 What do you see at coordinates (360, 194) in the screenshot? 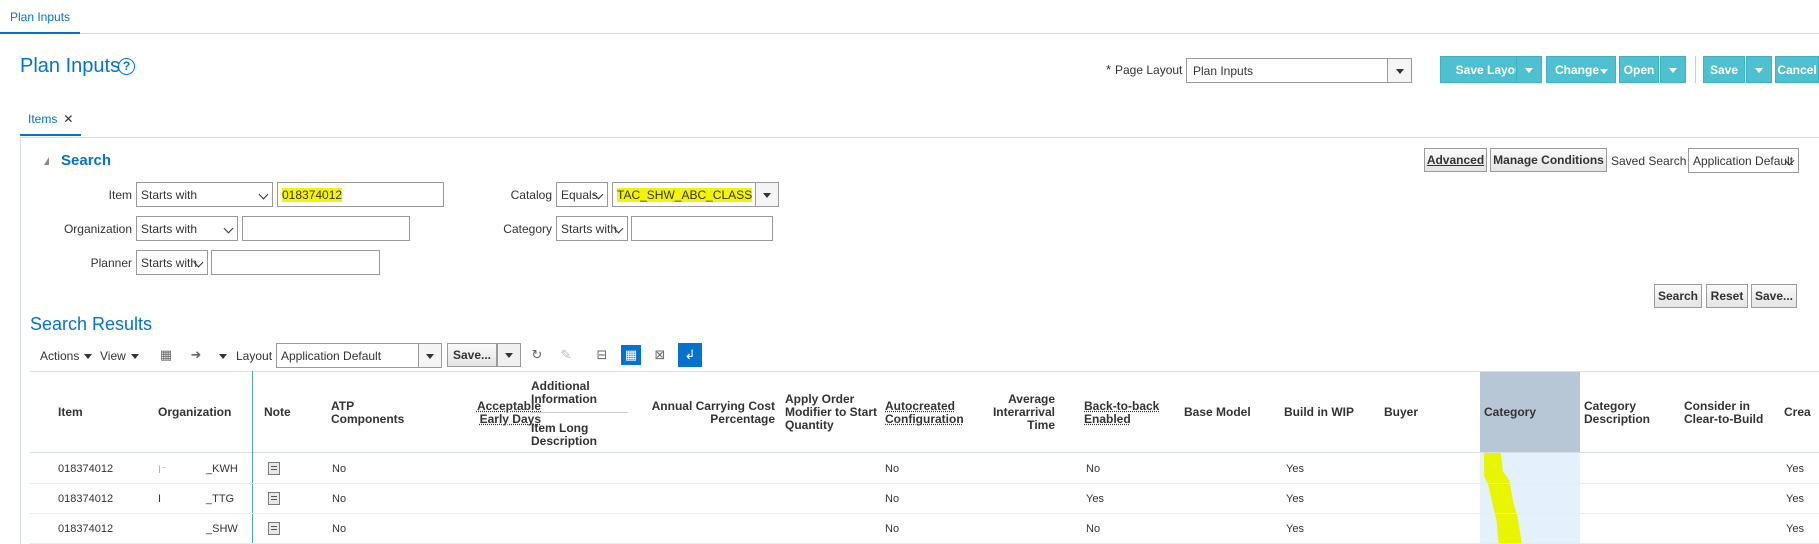
I see `item-input: 018374012` at bounding box center [360, 194].